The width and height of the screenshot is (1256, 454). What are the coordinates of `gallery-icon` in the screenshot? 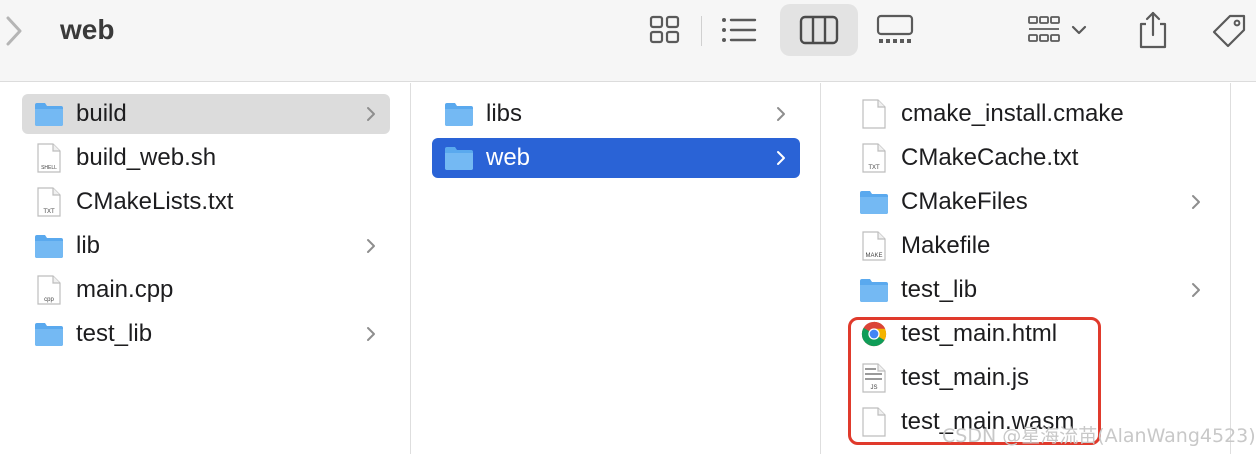 It's located at (895, 28).